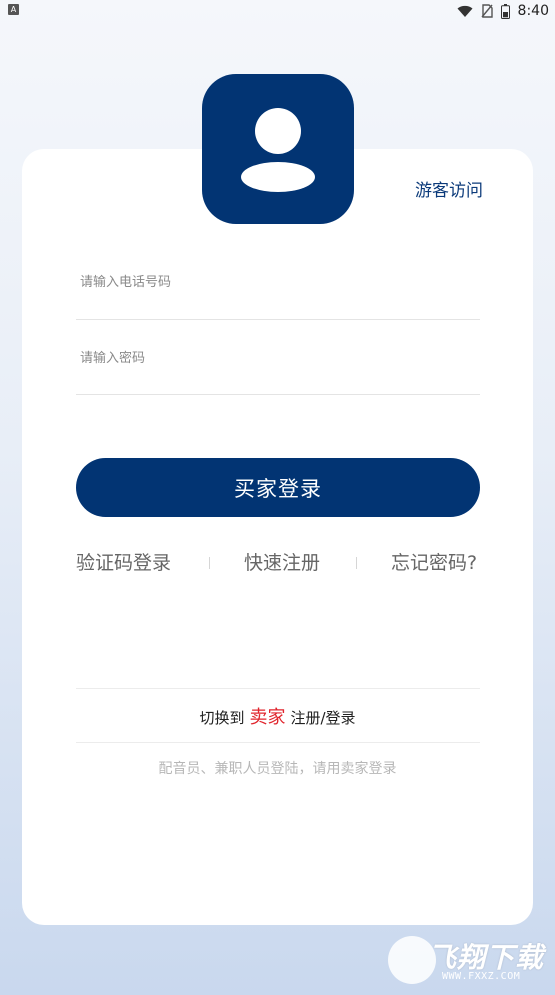  What do you see at coordinates (280, 295) in the screenshot?
I see `phone-field` at bounding box center [280, 295].